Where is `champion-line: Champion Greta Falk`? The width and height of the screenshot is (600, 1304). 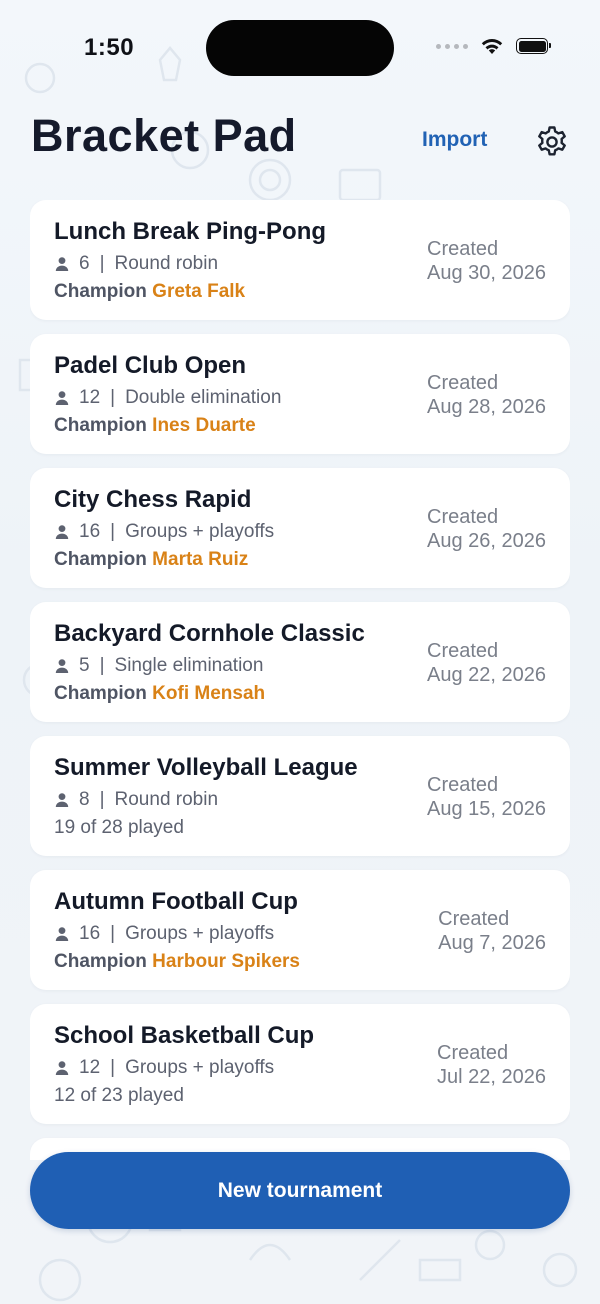 champion-line: Champion Greta Falk is located at coordinates (149, 292).